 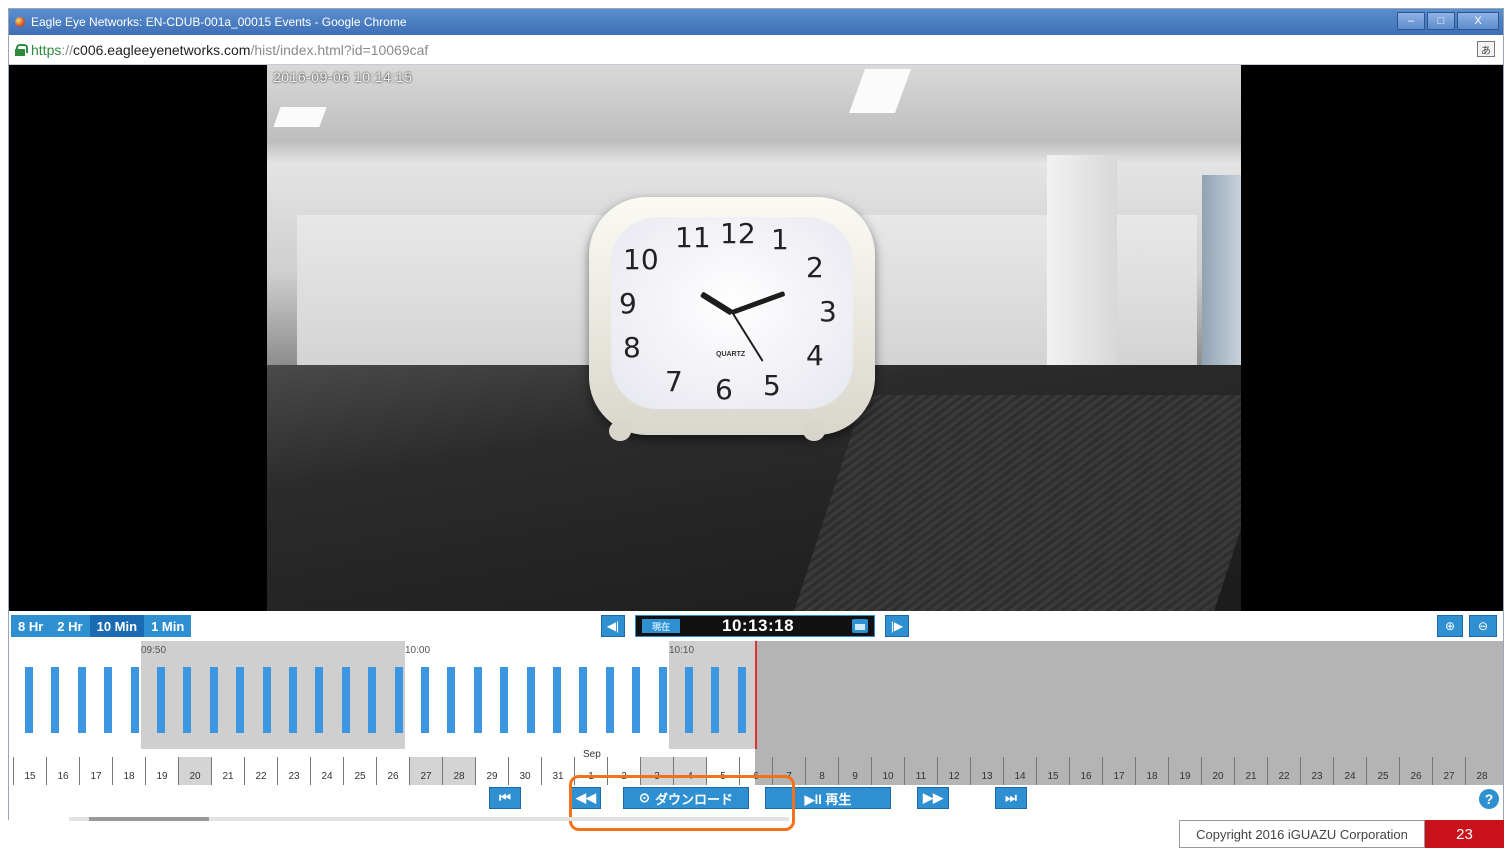 I want to click on scrollbar-thumb, so click(x=149, y=819).